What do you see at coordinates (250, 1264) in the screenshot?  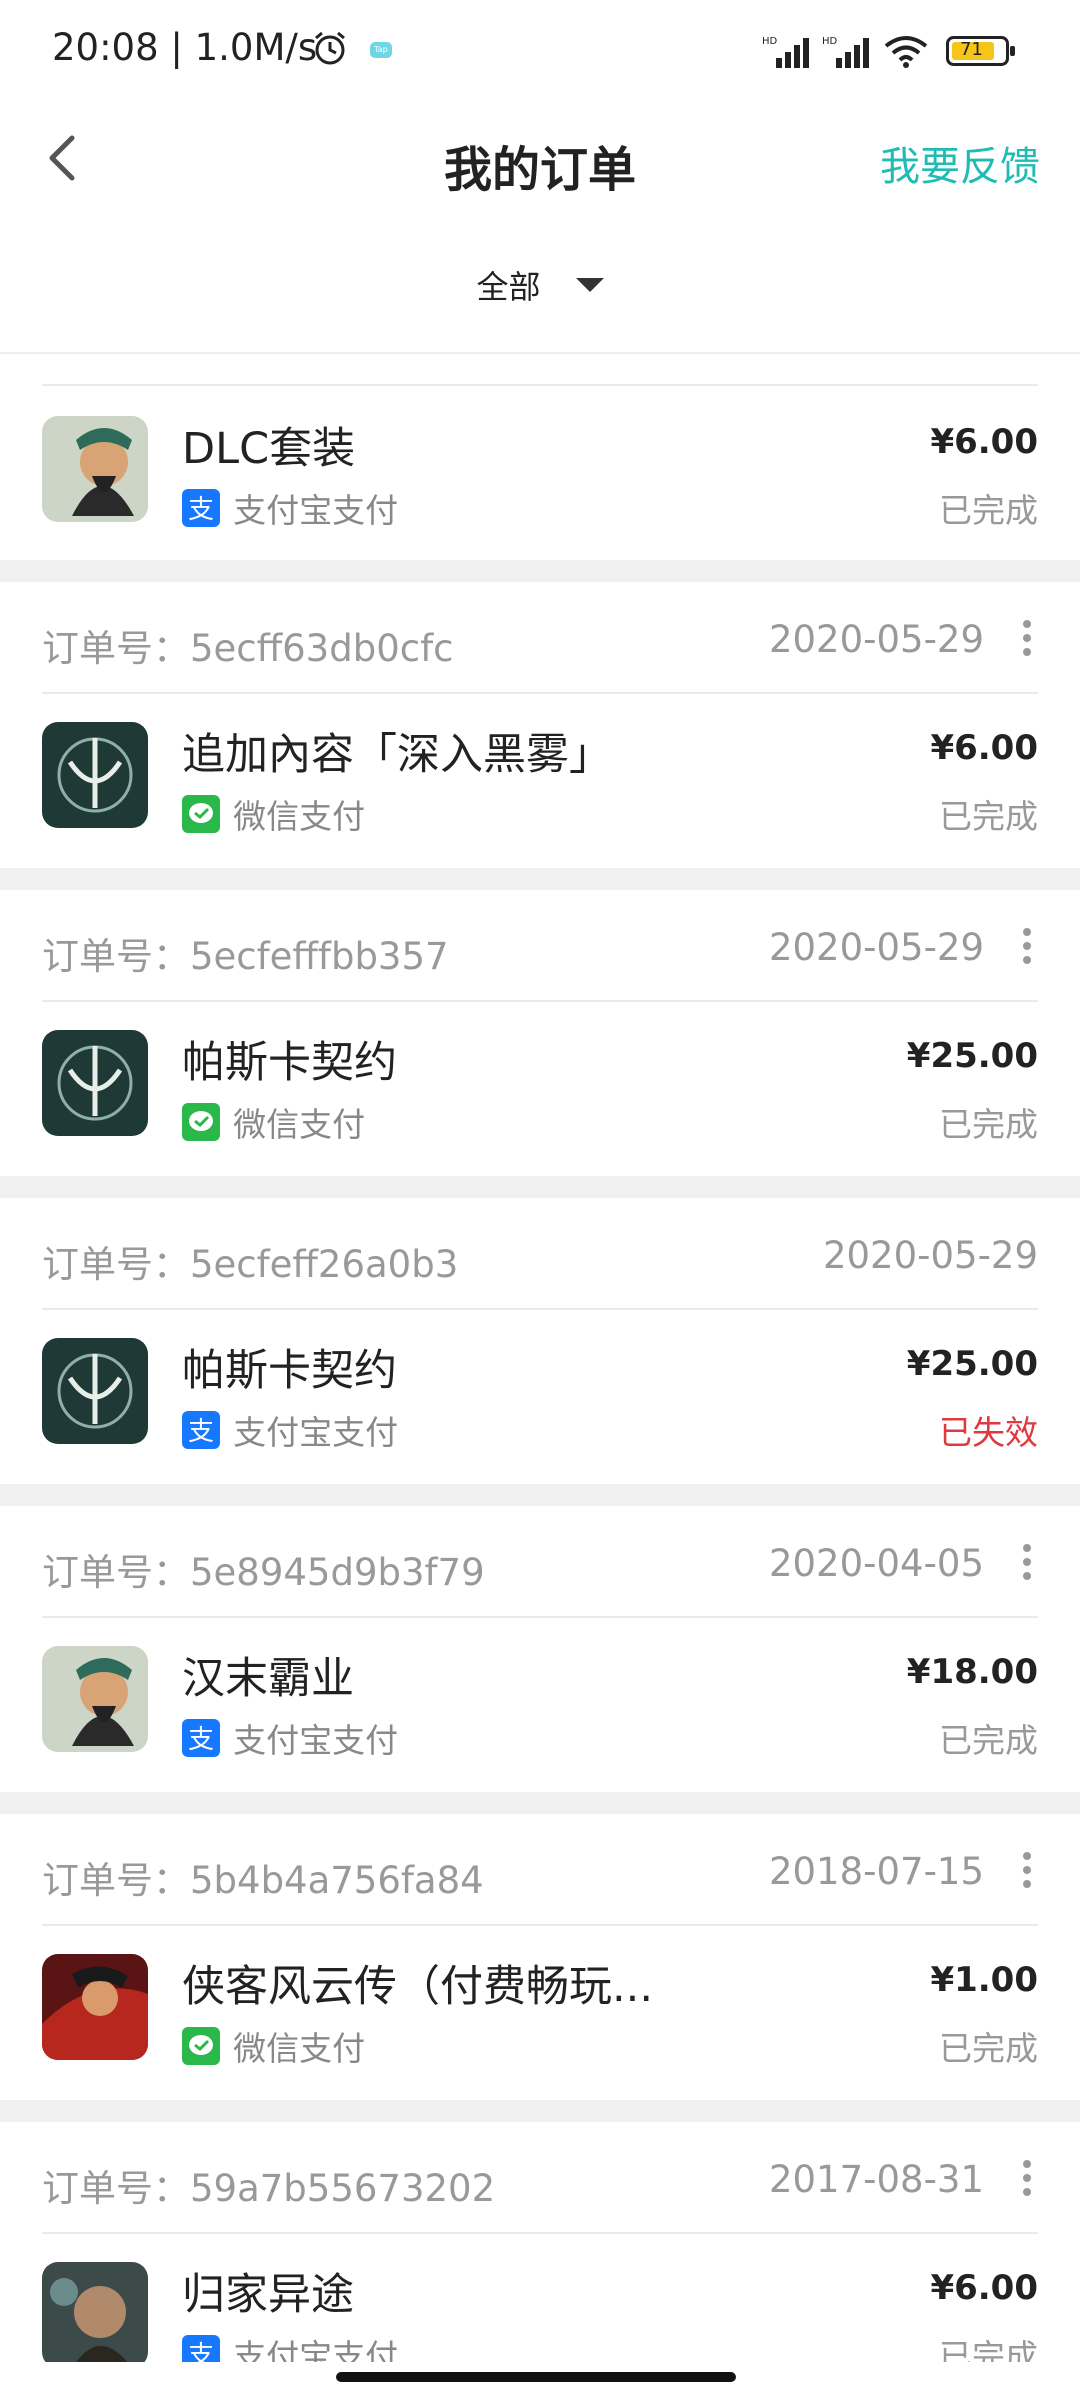 I see `order-number: 订单号：5ecfeff26a0b3` at bounding box center [250, 1264].